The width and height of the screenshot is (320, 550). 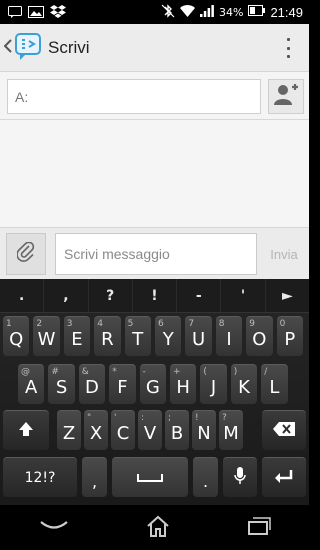 I want to click on send-button: Invia, so click(x=284, y=254).